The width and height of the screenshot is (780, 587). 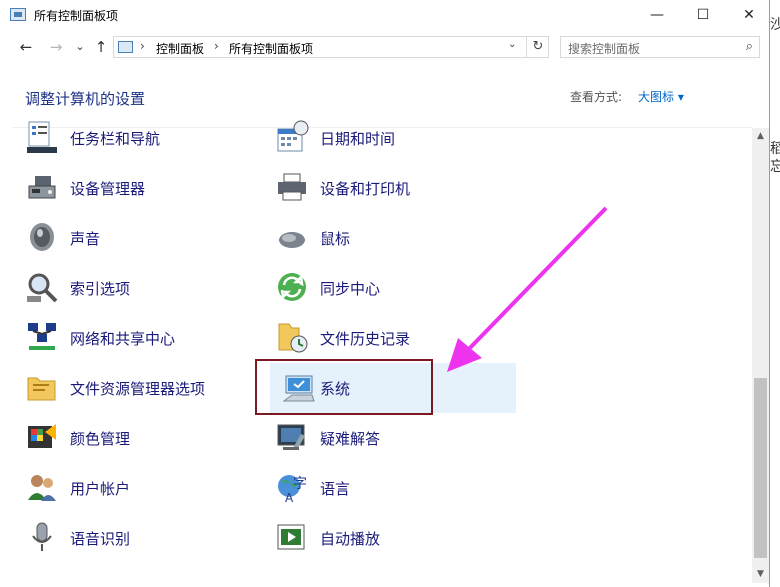 What do you see at coordinates (527, 289) in the screenshot?
I see `annotation-arrow` at bounding box center [527, 289].